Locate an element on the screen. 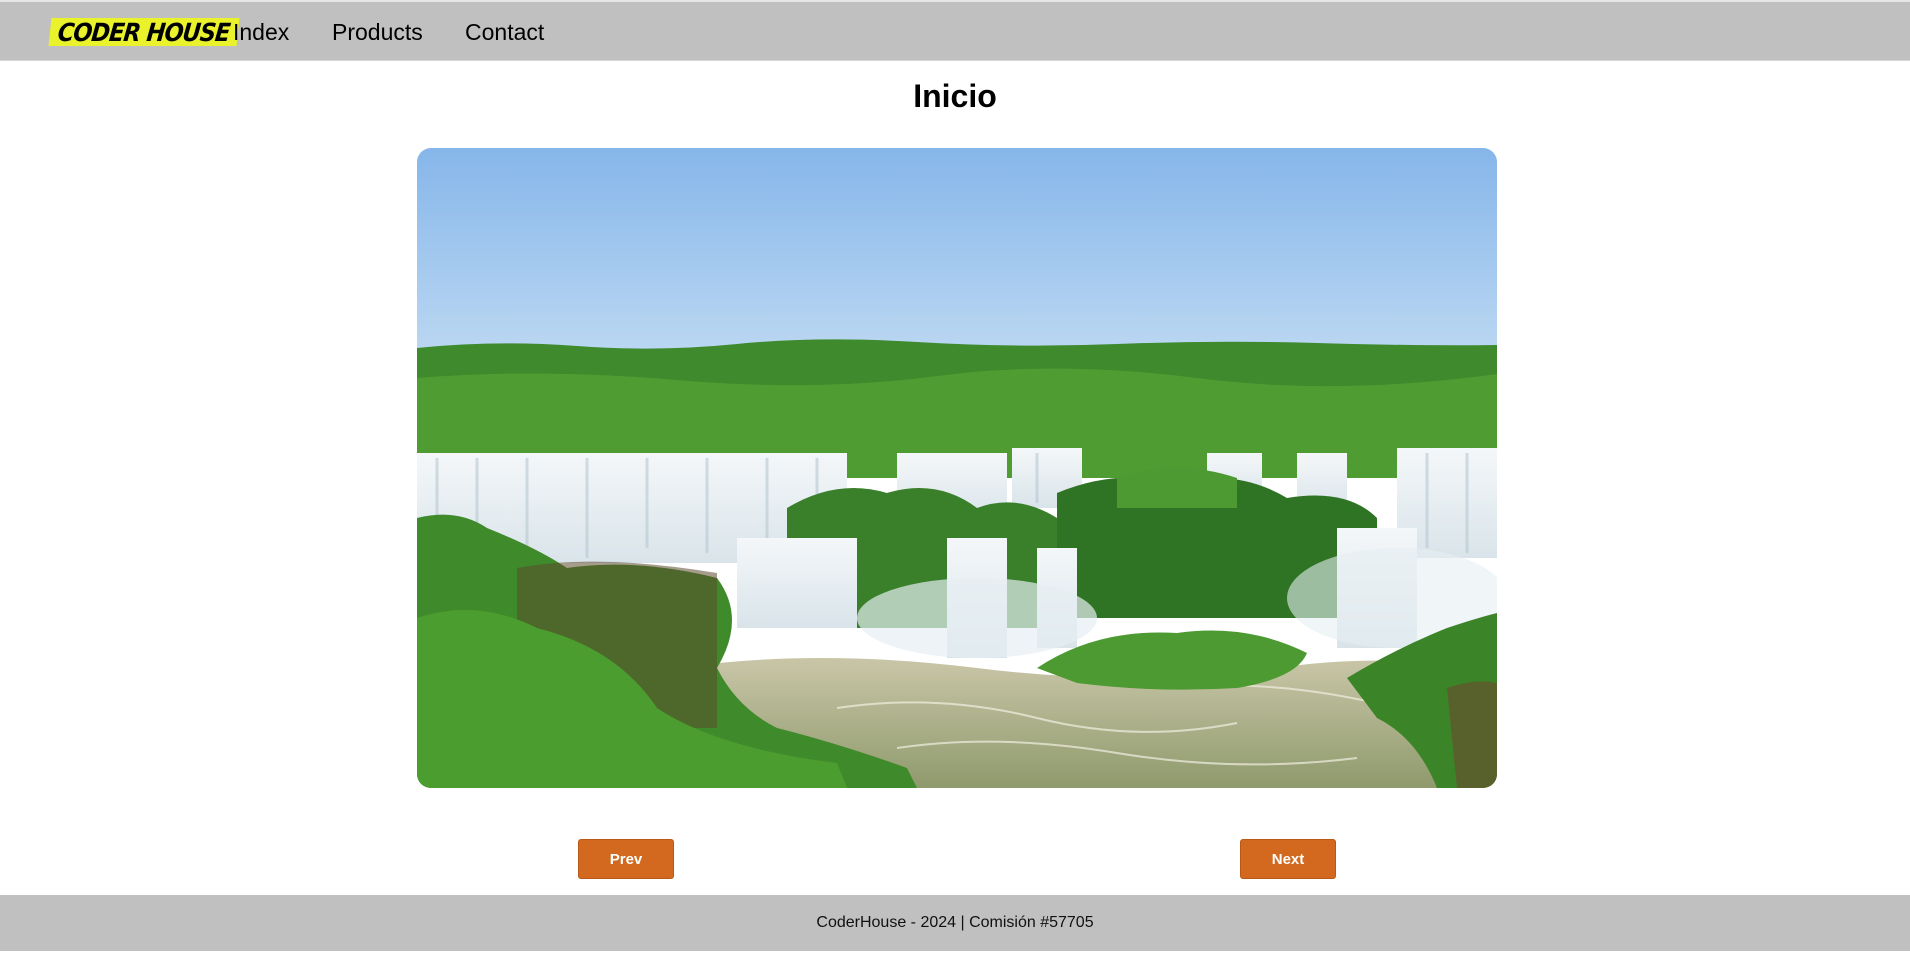 This screenshot has width=1910, height=953. page-title: Inicio is located at coordinates (955, 96).